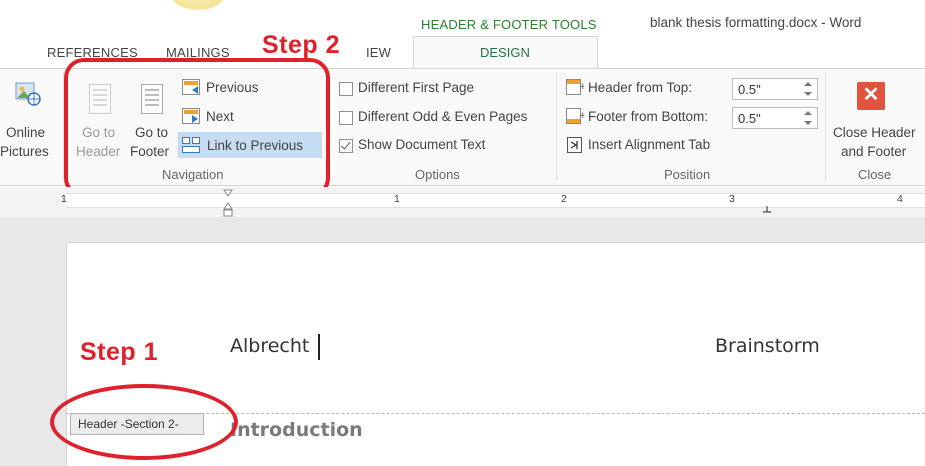 This screenshot has width=925, height=466. What do you see at coordinates (495, 200) in the screenshot?
I see `ruler-track` at bounding box center [495, 200].